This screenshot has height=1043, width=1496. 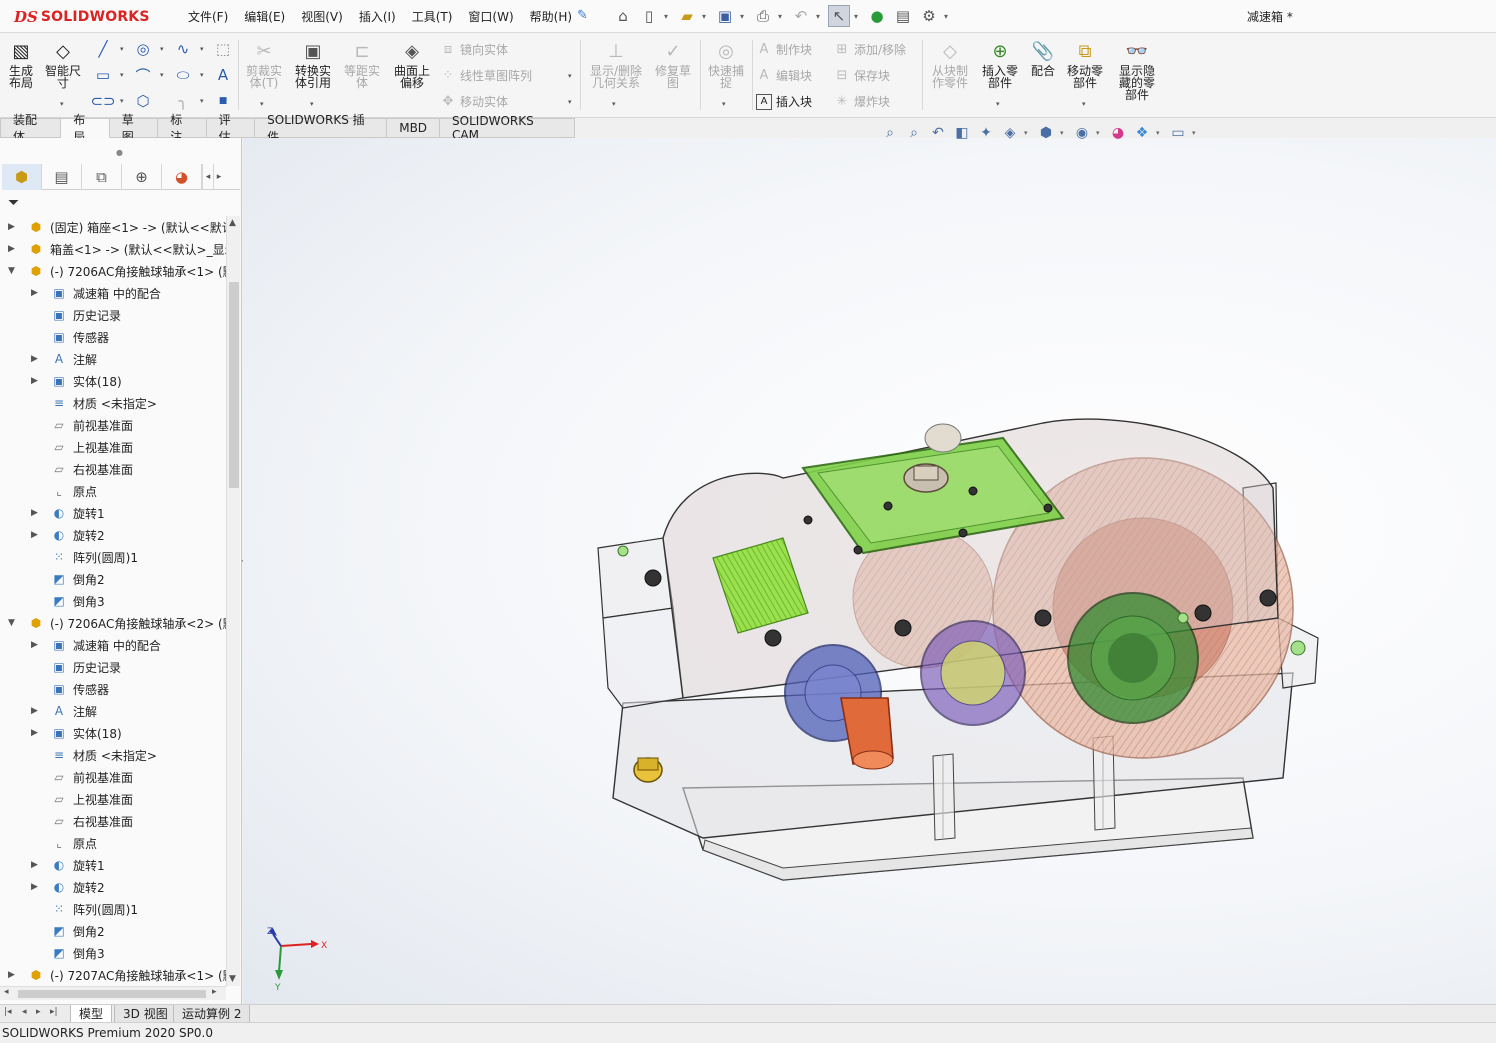 What do you see at coordinates (113, 623) in the screenshot?
I see `tree-item: ▼ ⬢ (-) 7206AC角接触球轴承<2> (默` at bounding box center [113, 623].